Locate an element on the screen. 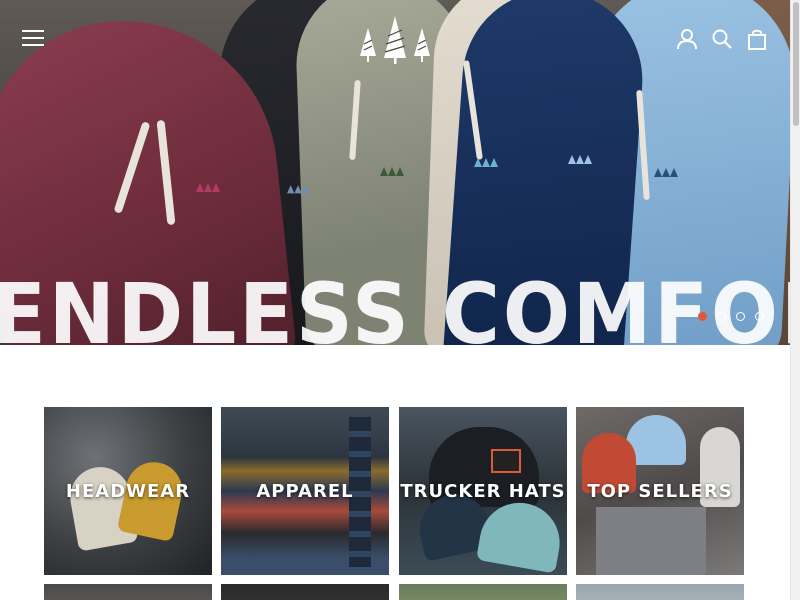 This screenshot has height=600, width=800. account-user-icon is located at coordinates (687, 39).